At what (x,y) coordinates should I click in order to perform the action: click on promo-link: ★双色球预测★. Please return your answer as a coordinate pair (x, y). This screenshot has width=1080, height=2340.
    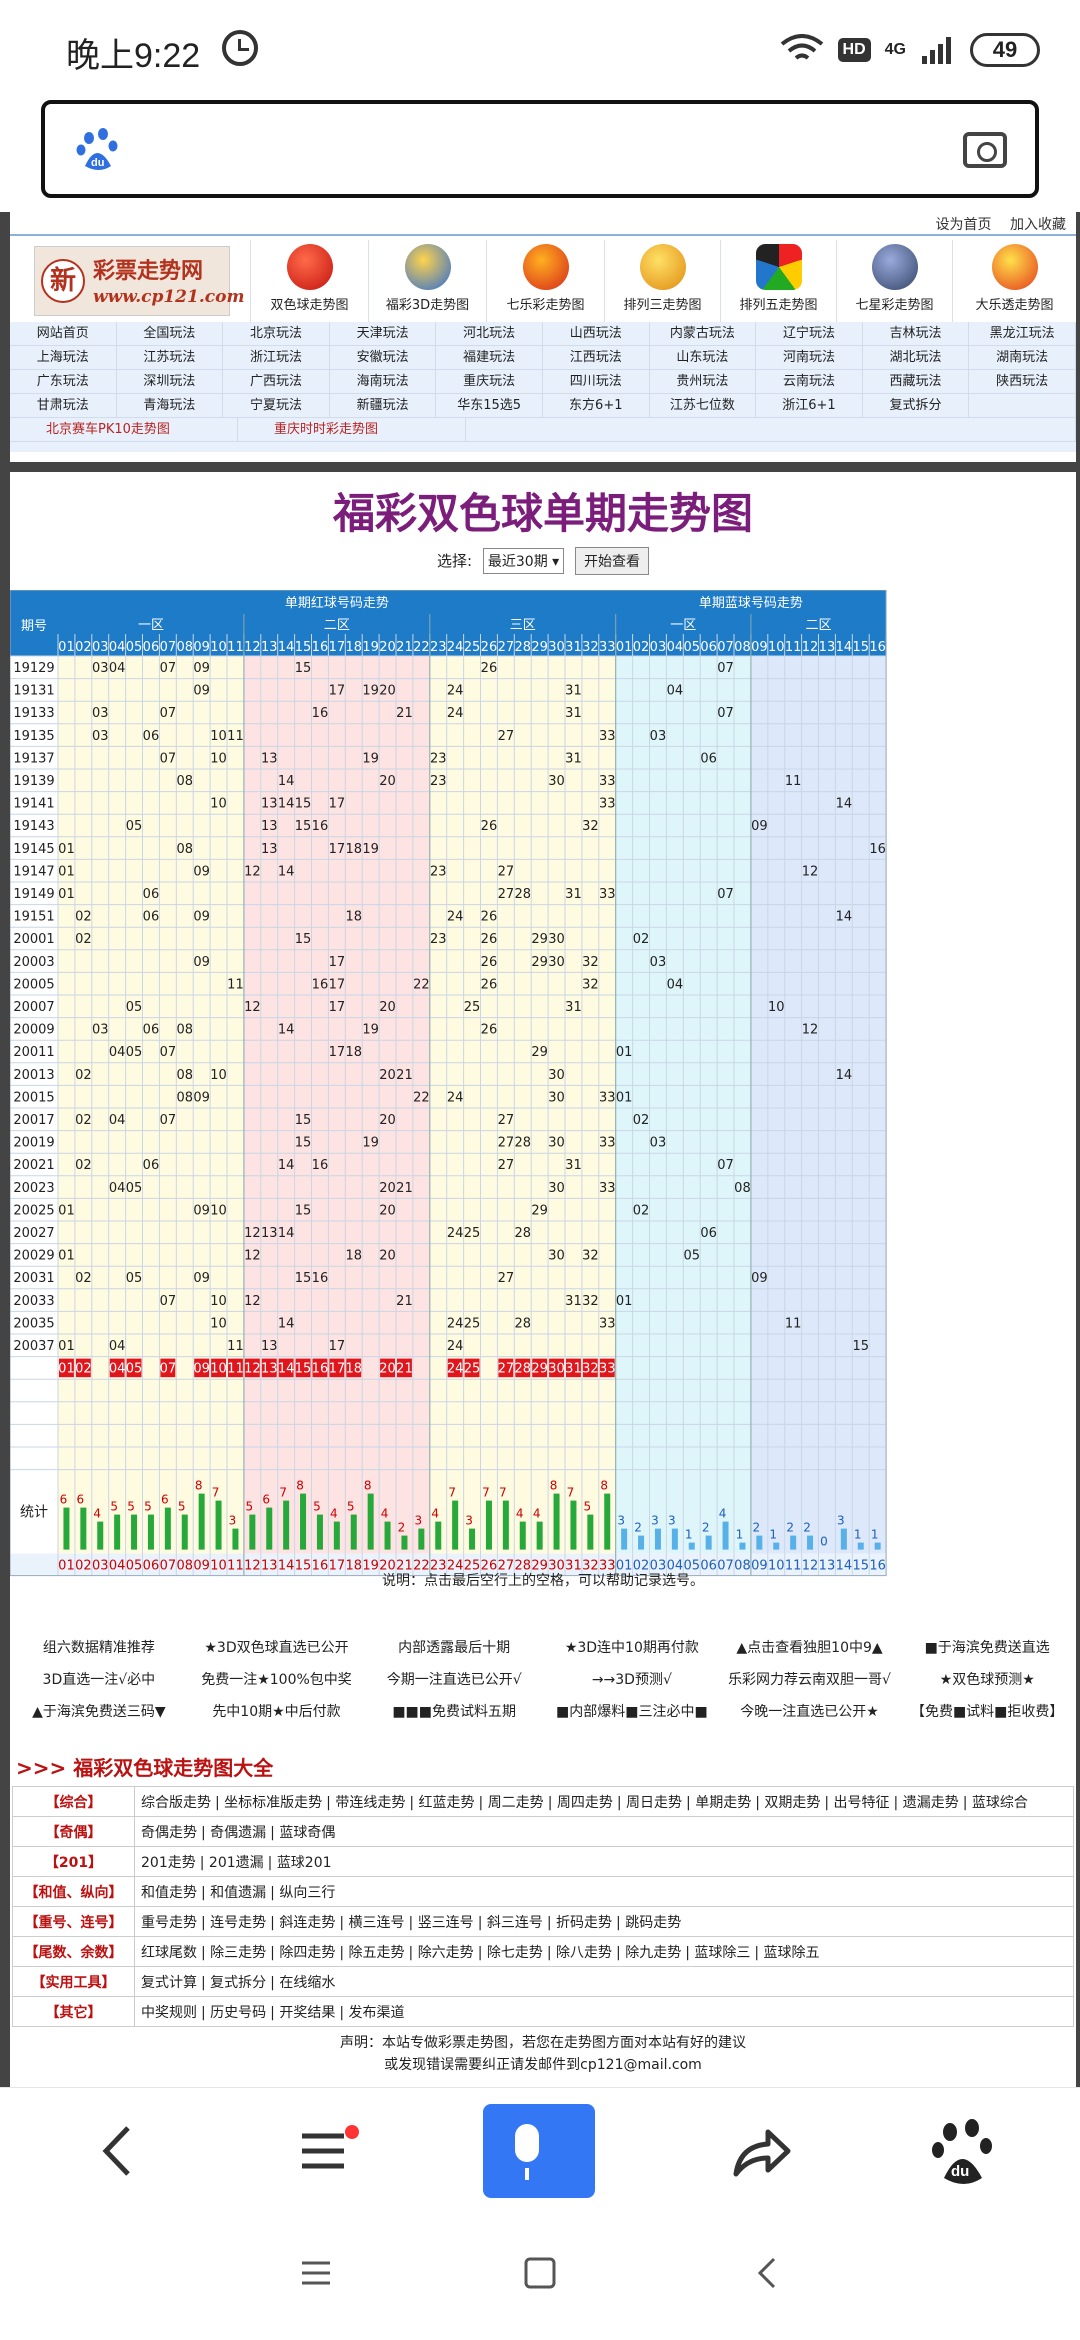
    Looking at the image, I should click on (987, 1680).